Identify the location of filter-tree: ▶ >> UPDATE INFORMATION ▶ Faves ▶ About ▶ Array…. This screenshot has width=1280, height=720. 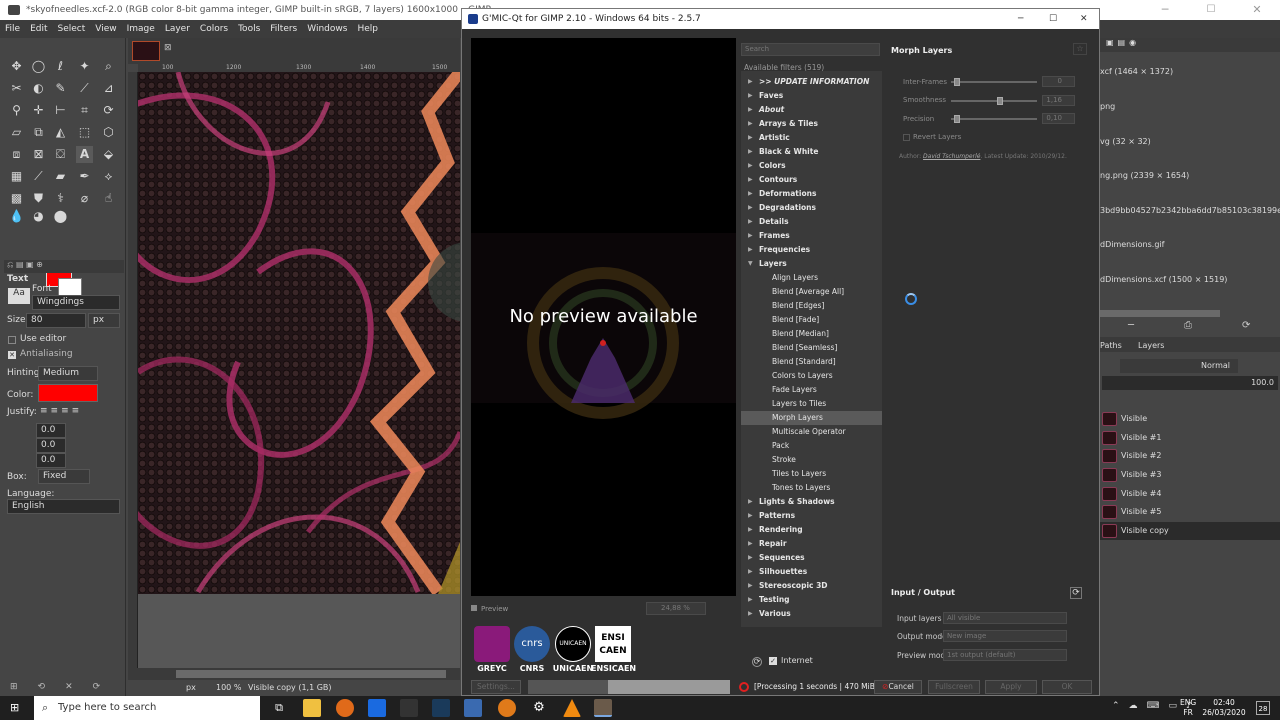
(811, 349).